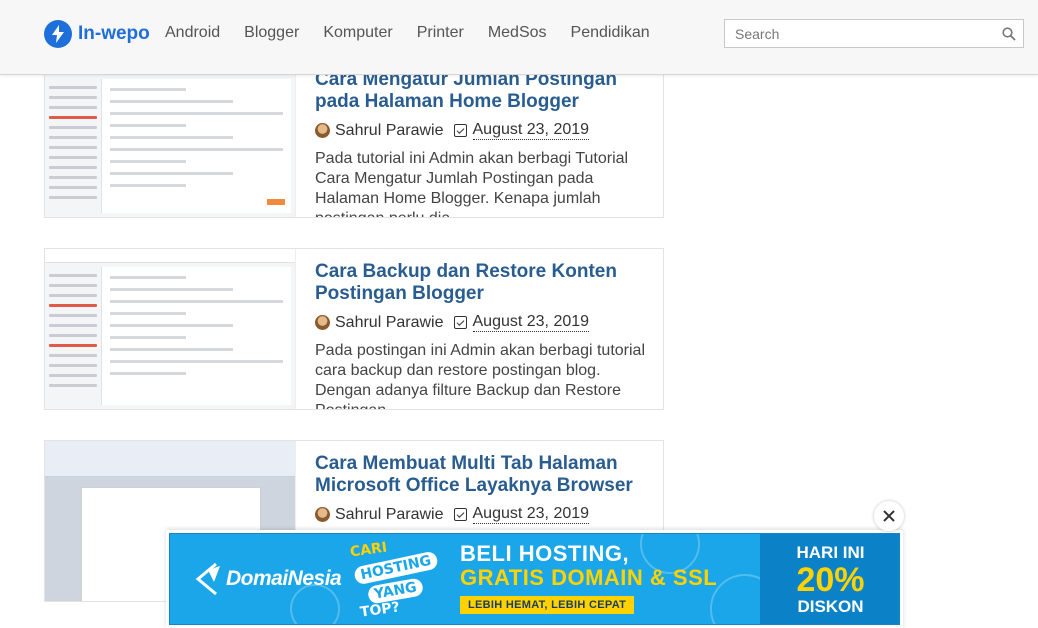 This screenshot has height=628, width=1038. I want to click on ad-discount-label: HARI INI, so click(830, 552).